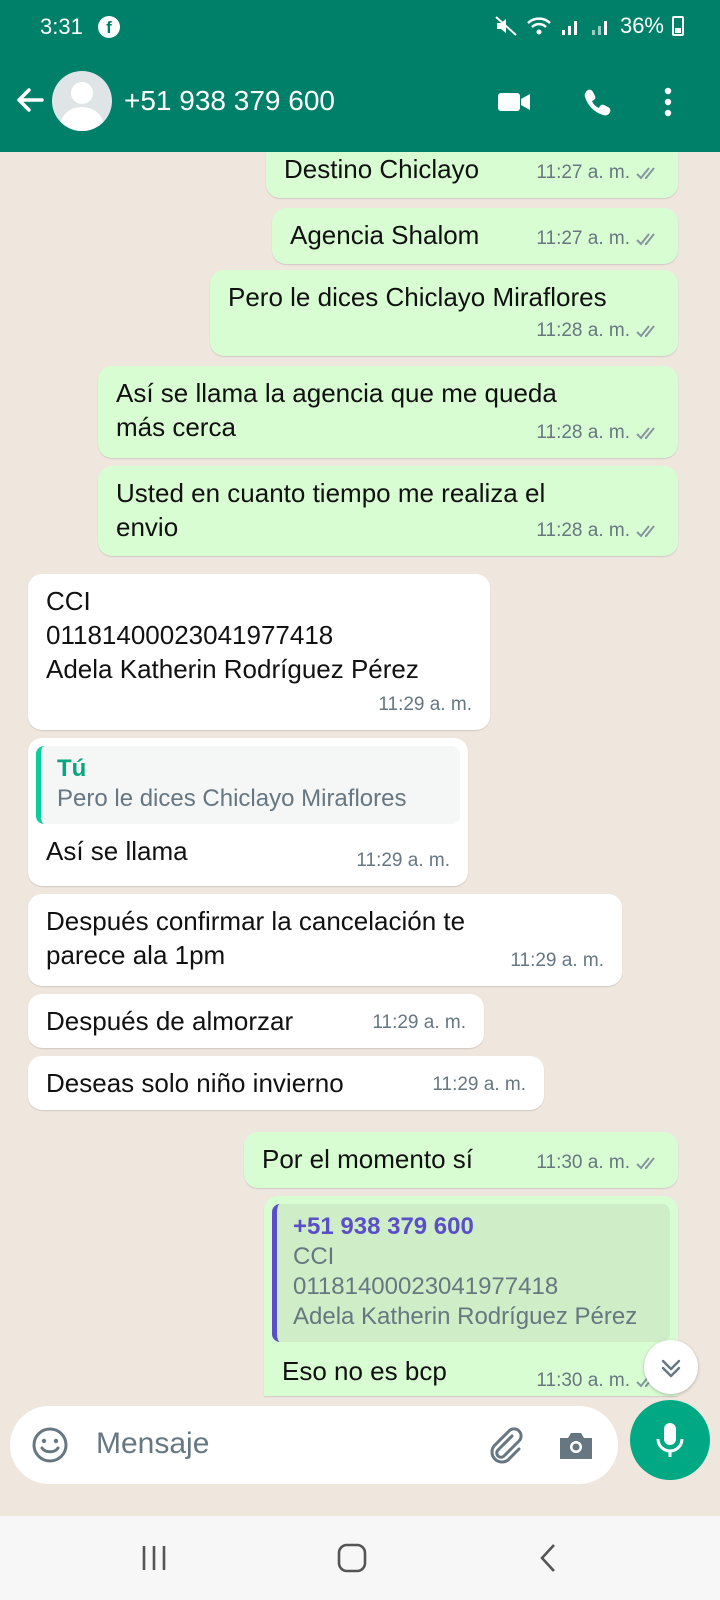  What do you see at coordinates (232, 669) in the screenshot?
I see `message-text-line: Adela Katherin Rodríguez Pérez` at bounding box center [232, 669].